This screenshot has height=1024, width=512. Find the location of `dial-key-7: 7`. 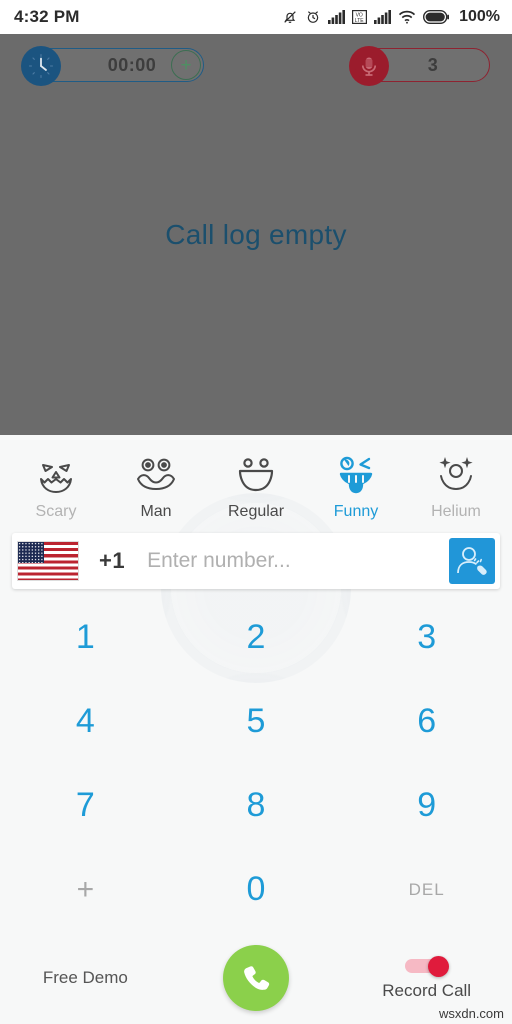

dial-key-7: 7 is located at coordinates (85, 806).